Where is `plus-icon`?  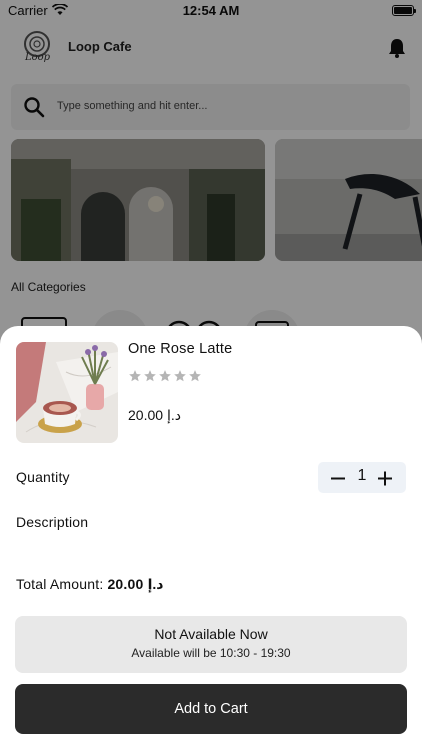 plus-icon is located at coordinates (385, 478).